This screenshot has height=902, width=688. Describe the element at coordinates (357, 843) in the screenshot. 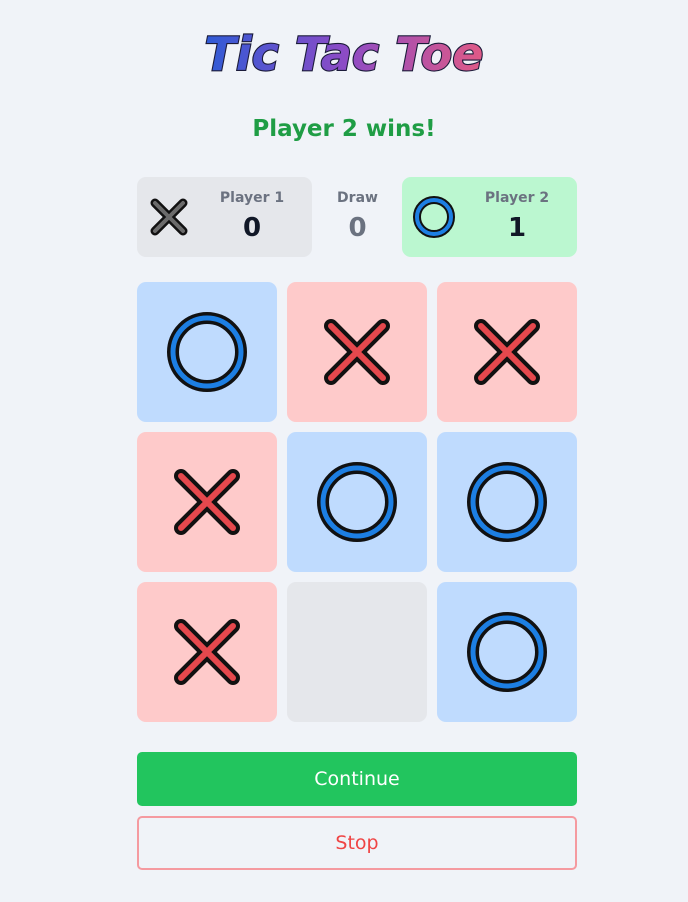

I see `stop-button: Stop` at that location.